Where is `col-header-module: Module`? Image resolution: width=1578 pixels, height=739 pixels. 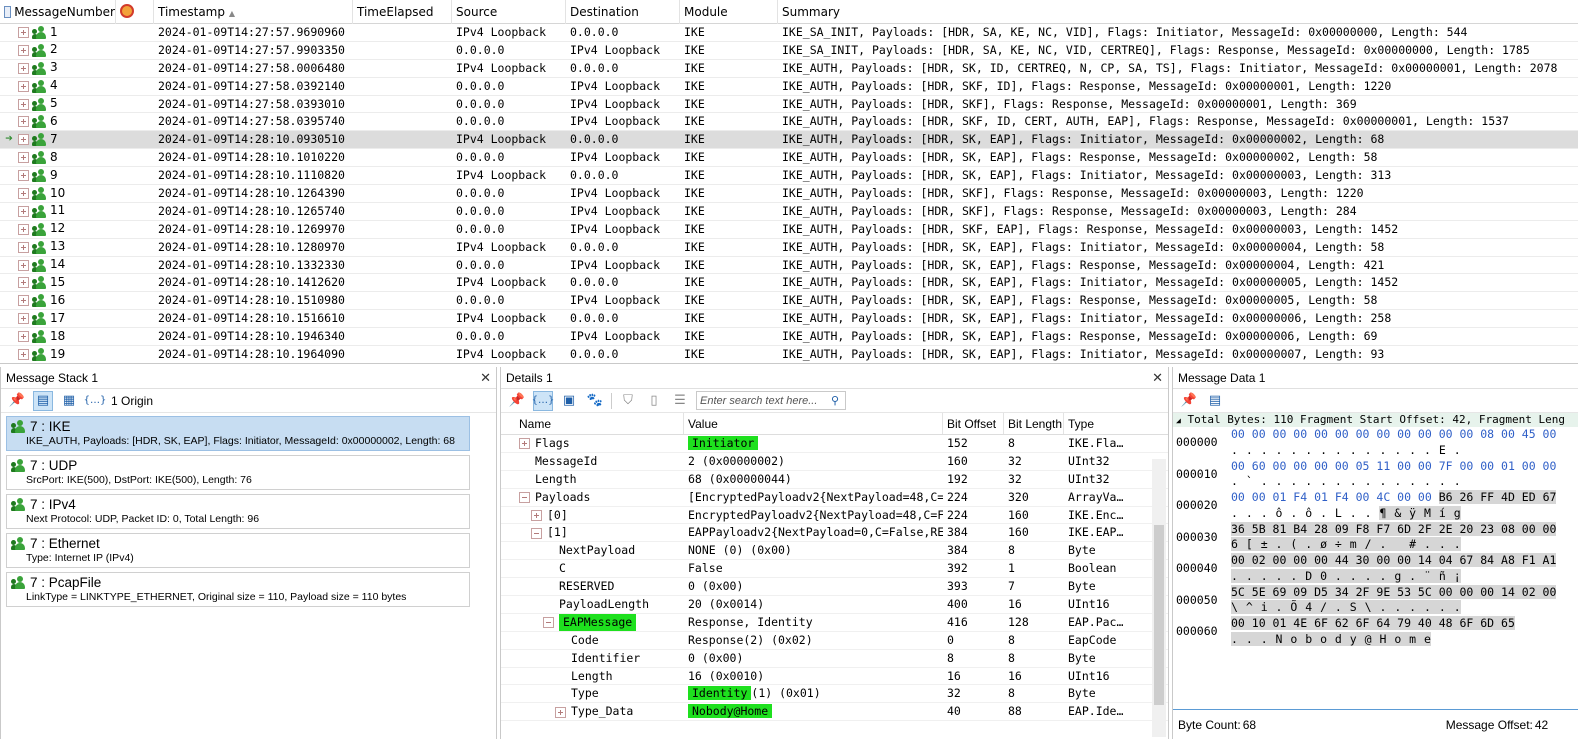 col-header-module: Module is located at coordinates (729, 12).